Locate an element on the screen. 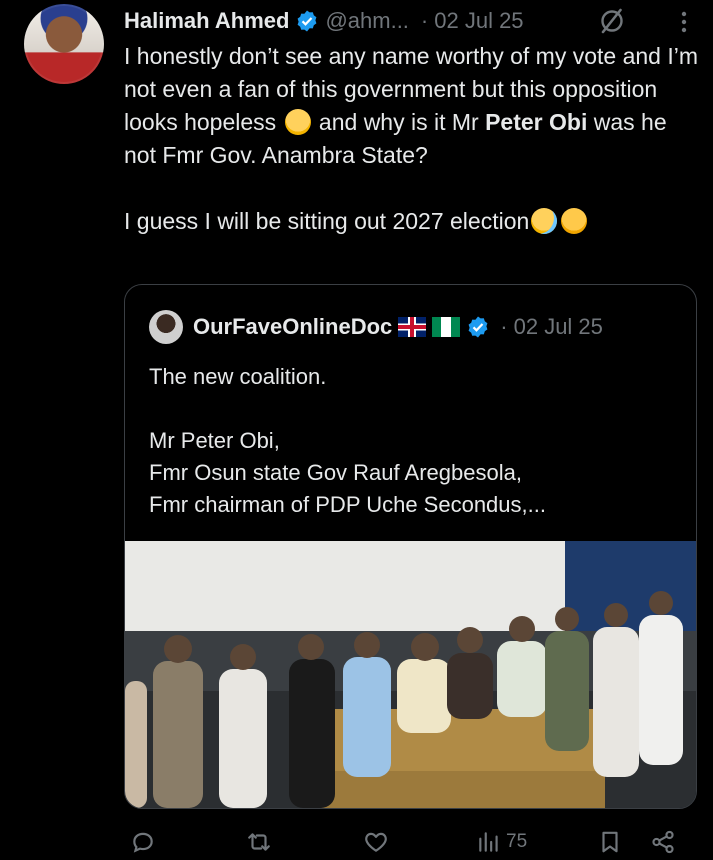  reply-button is located at coordinates (143, 842).